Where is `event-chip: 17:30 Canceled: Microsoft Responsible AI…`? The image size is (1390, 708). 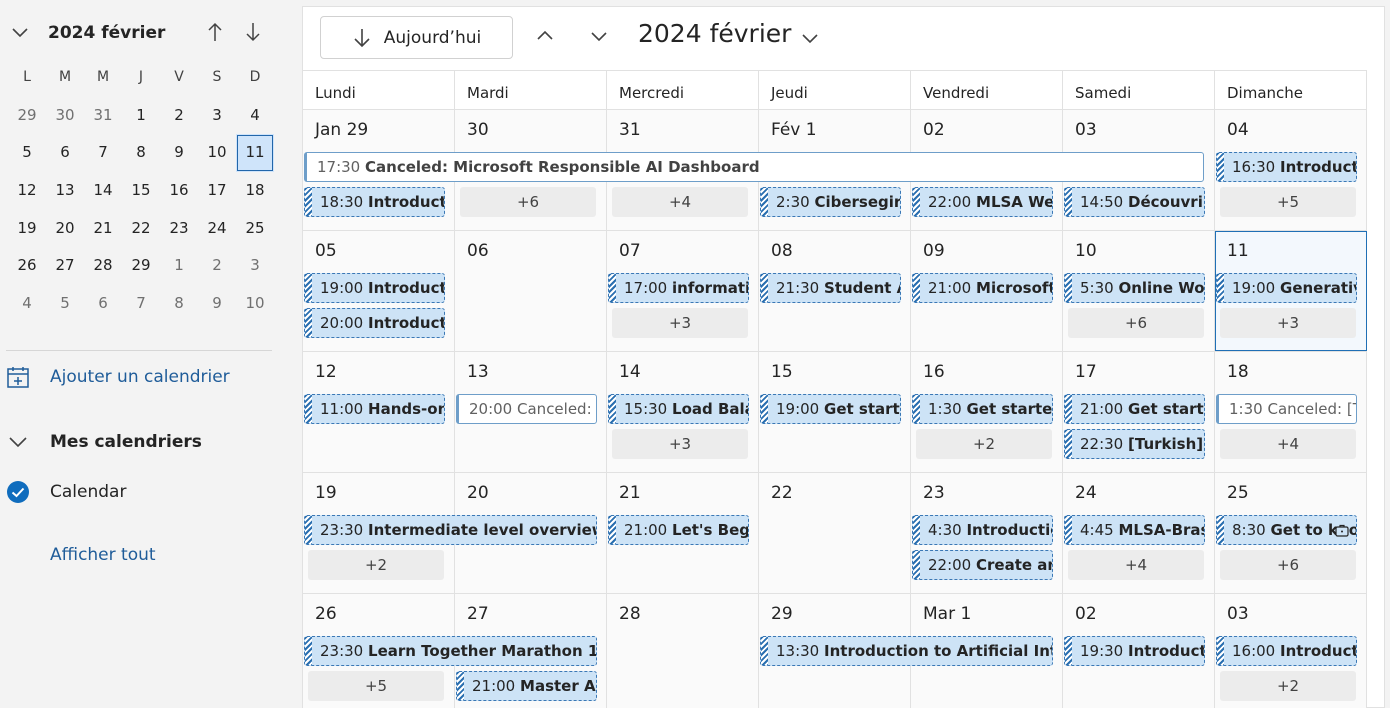
event-chip: 17:30 Canceled: Microsoft Responsible AI… is located at coordinates (754, 167).